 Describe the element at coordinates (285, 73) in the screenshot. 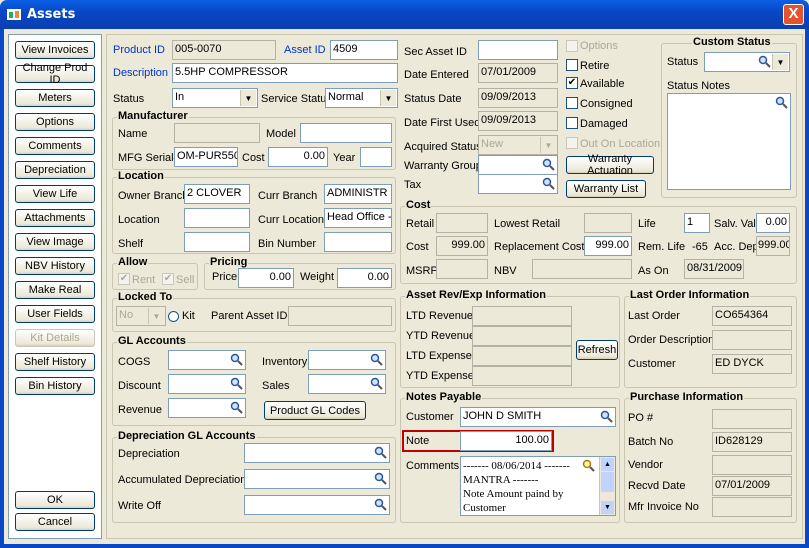

I see `description-field: 5.5HP COMPRESSOR` at that location.